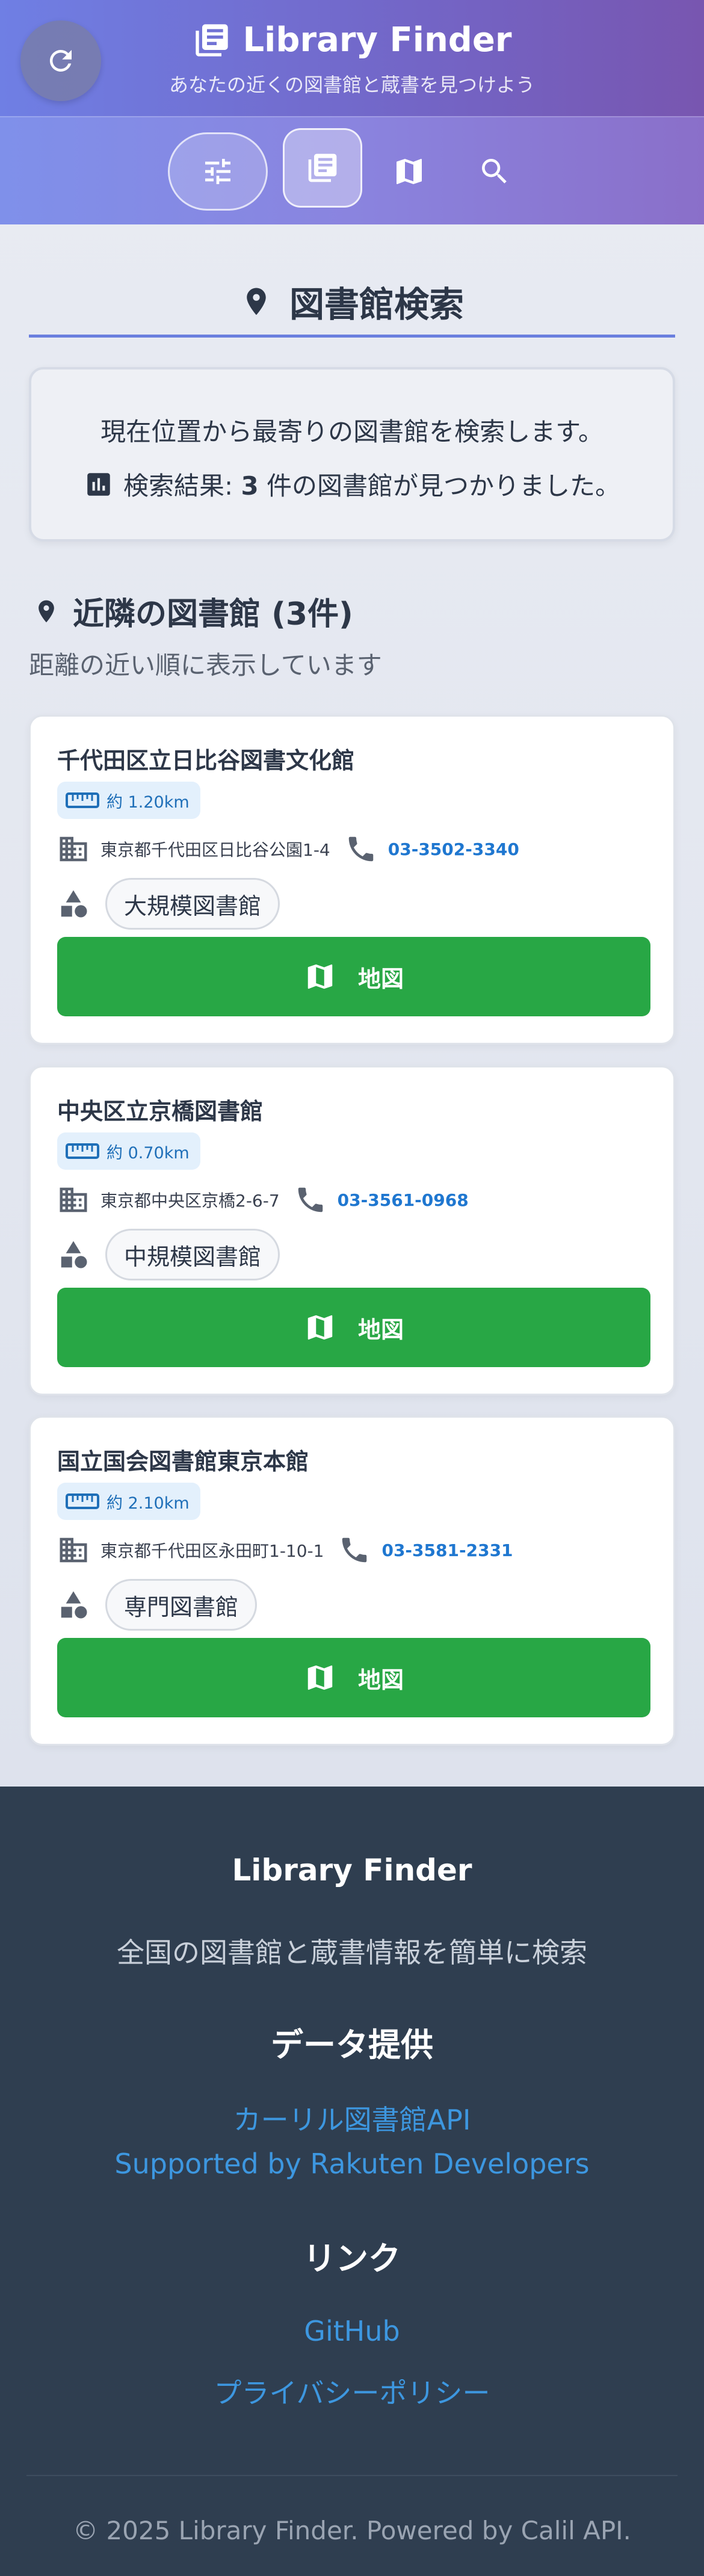  Describe the element at coordinates (377, 40) in the screenshot. I see `app-title: Library Finder` at that location.